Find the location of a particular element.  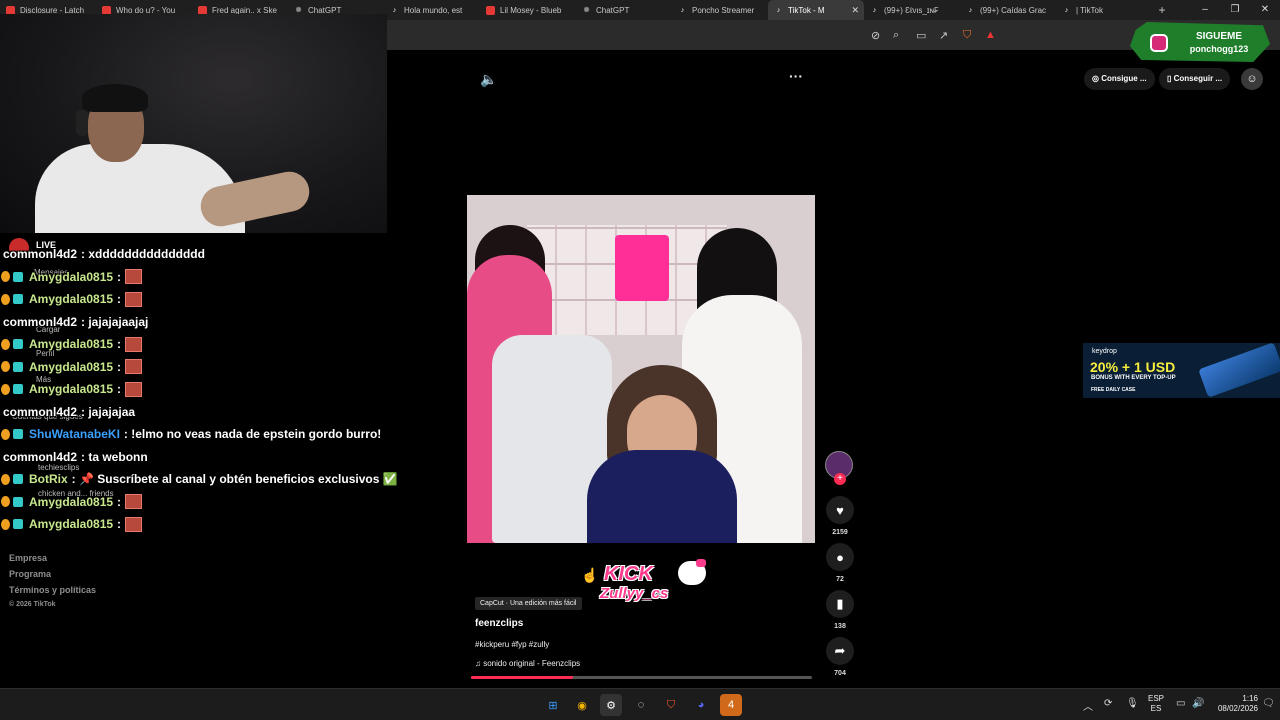

like-button: ♥ is located at coordinates (840, 510).